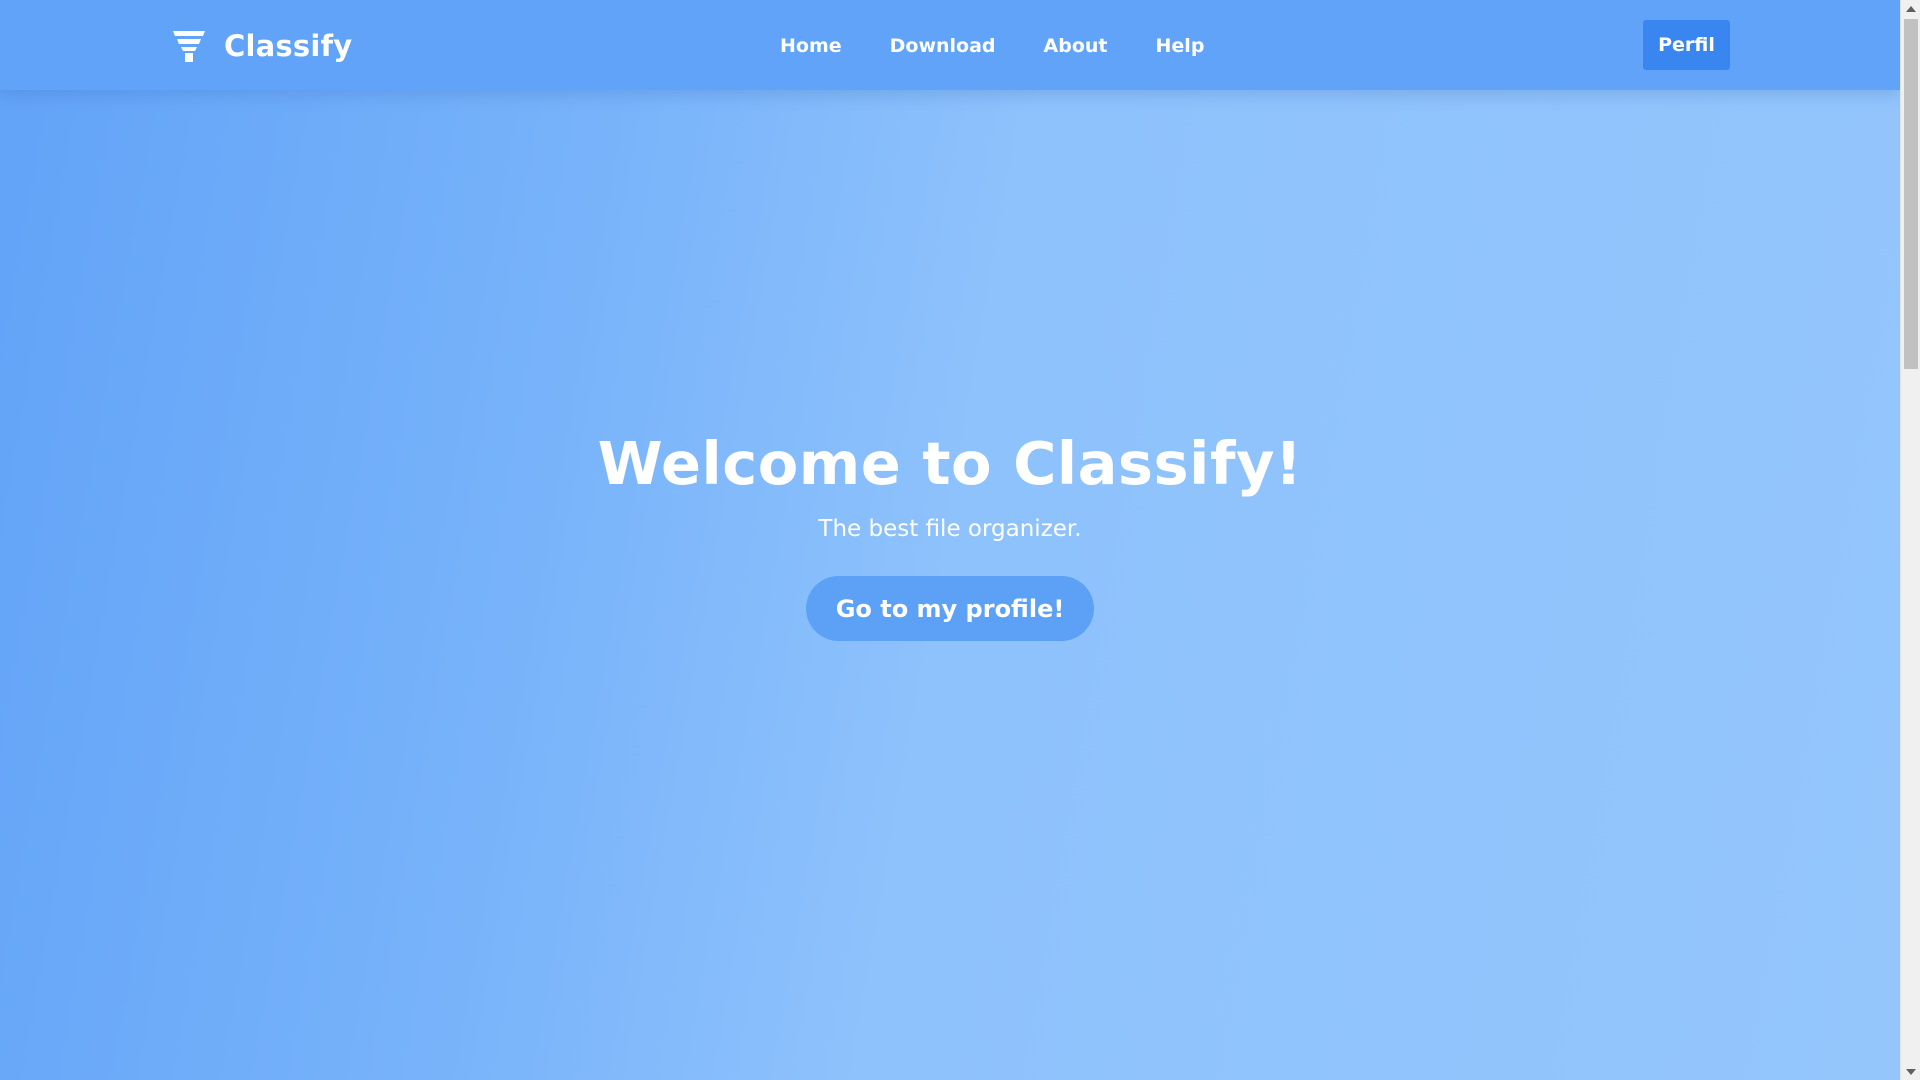 This screenshot has height=1080, width=1920. I want to click on nav-links: Home Download About Help, so click(992, 46).